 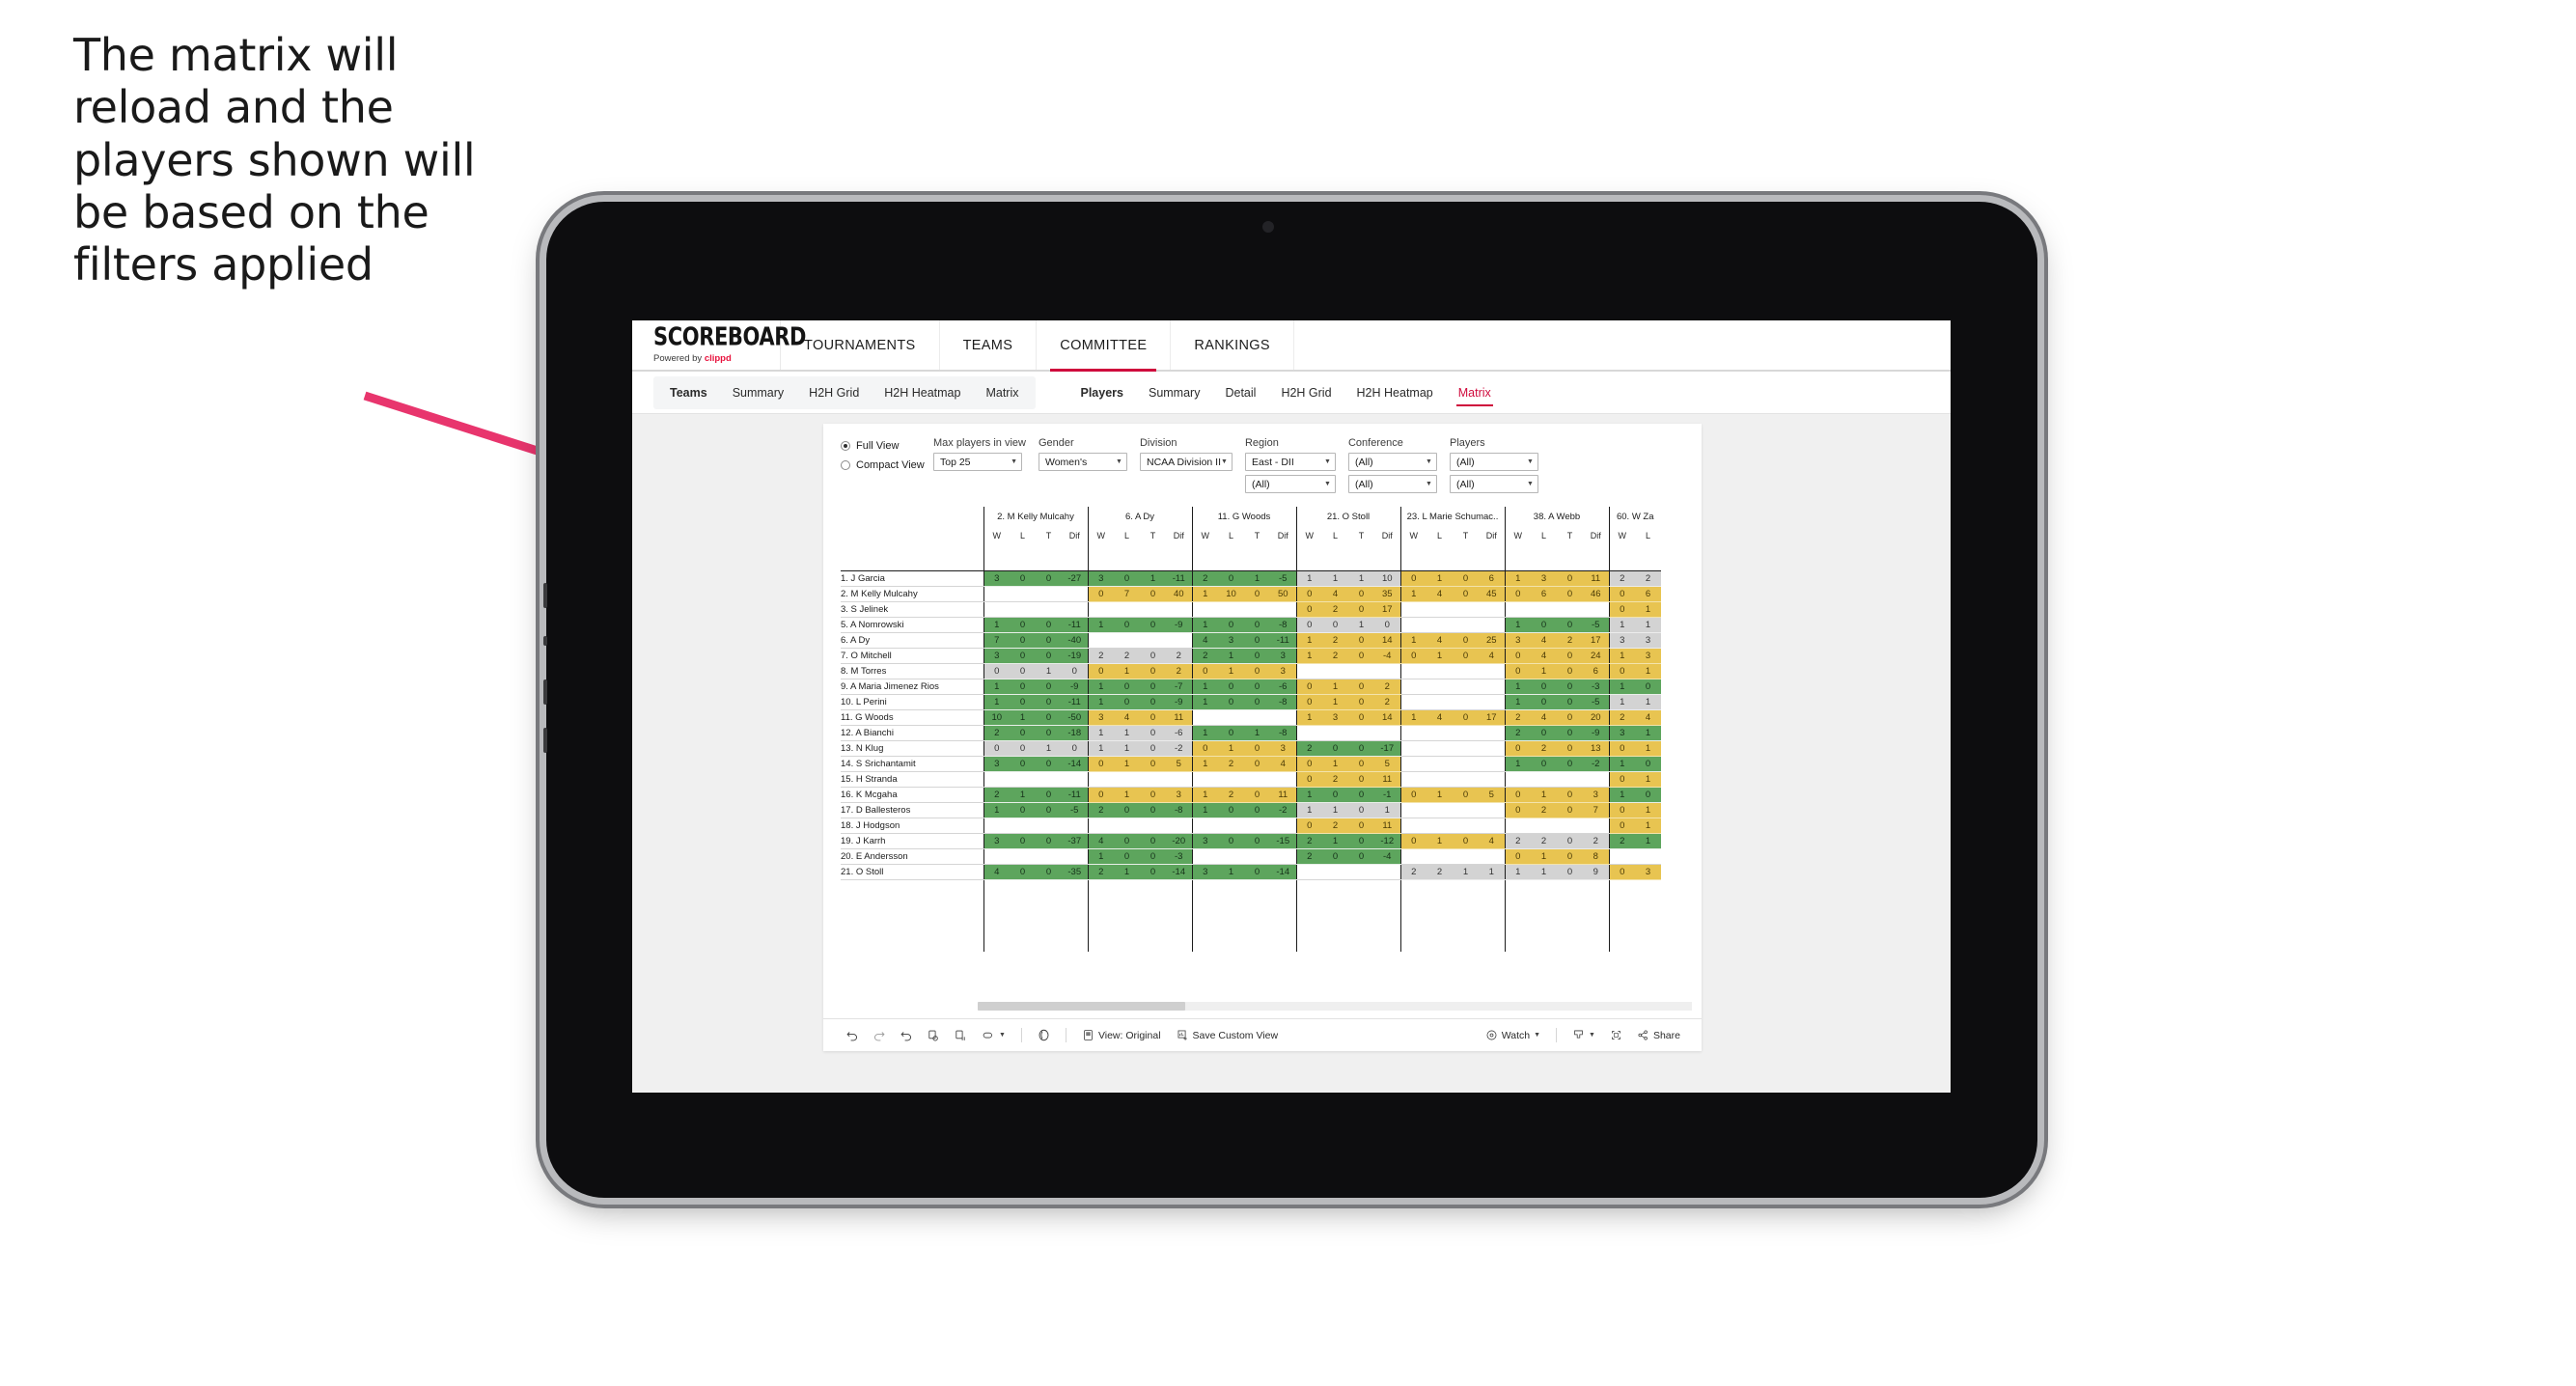 What do you see at coordinates (922, 392) in the screenshot?
I see `sub-nav-item-h2h-heatmap: H2H Heatmap` at bounding box center [922, 392].